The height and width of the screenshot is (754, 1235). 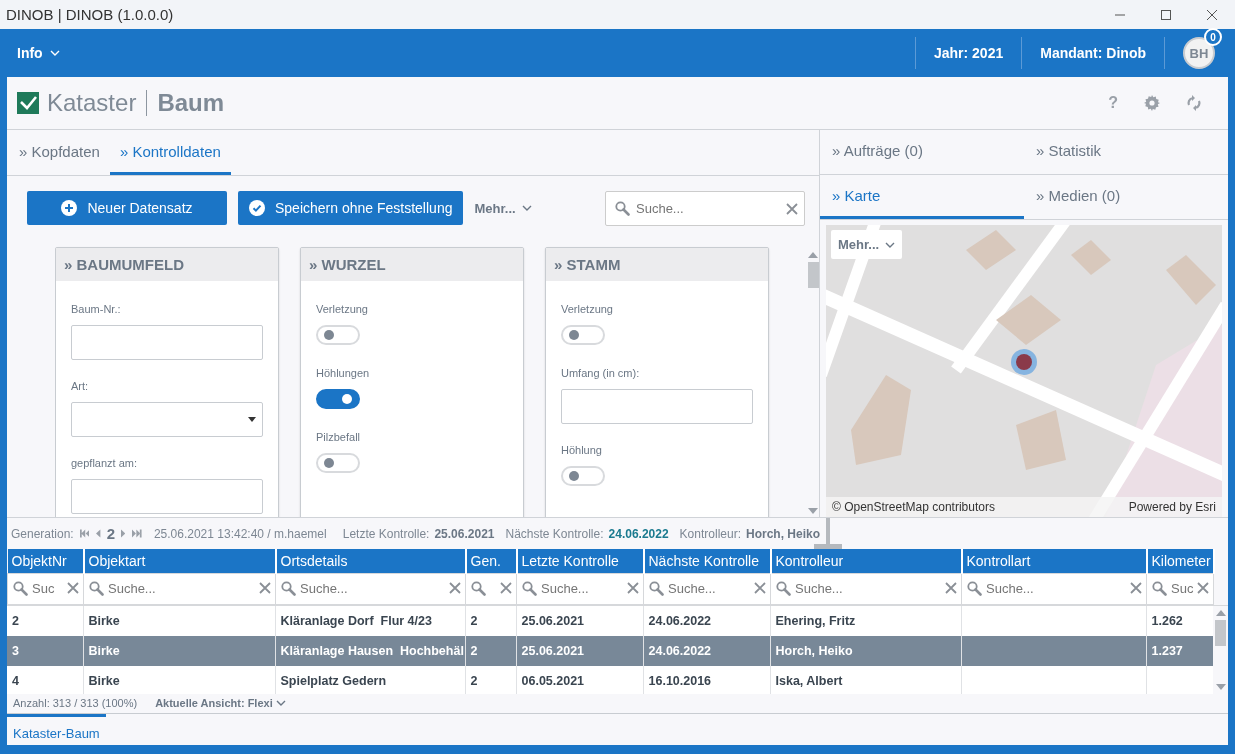 What do you see at coordinates (464, 533) in the screenshot?
I see `last-check-date: 25.06.2021` at bounding box center [464, 533].